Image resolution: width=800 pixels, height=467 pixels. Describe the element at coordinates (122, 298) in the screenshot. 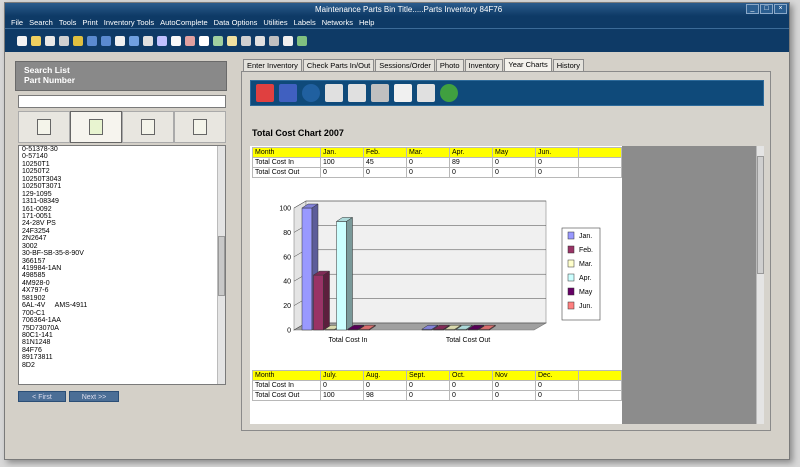

I see `list-item: 581902` at that location.